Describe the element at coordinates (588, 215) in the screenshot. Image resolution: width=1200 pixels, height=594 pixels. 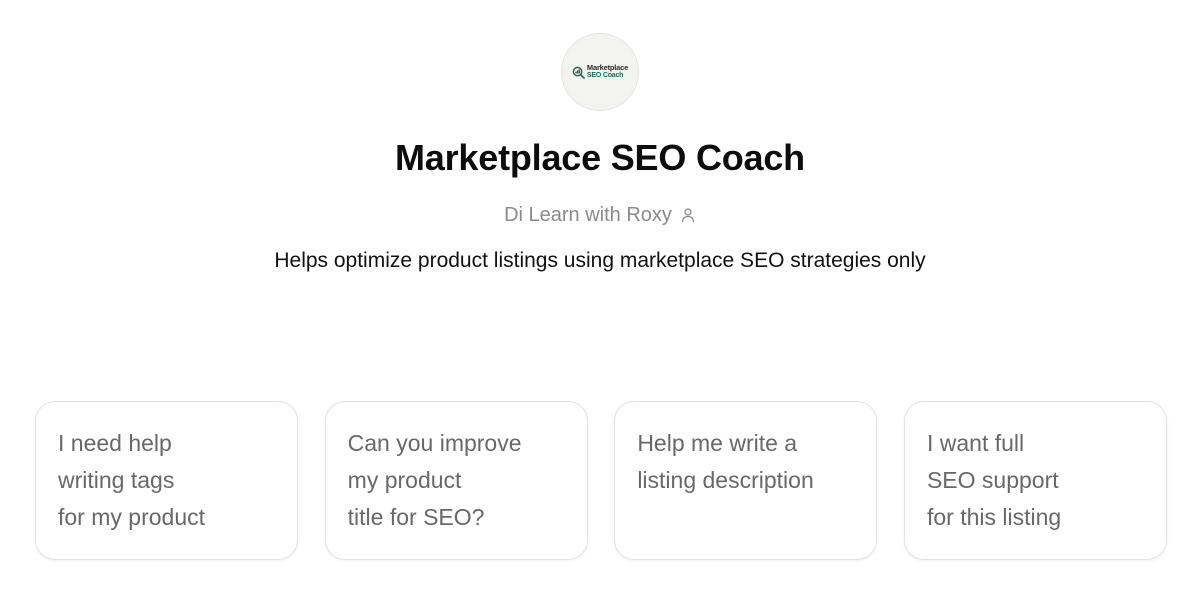
I see `author-name: Di Learn with Roxy` at that location.